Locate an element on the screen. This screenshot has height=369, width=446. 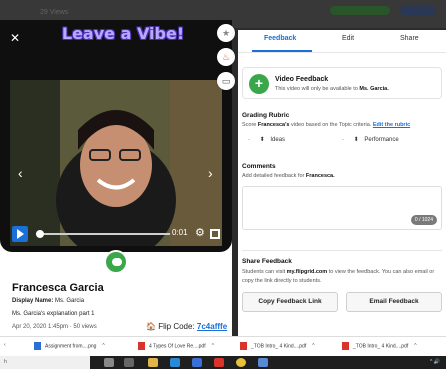
gear-icon: ⚙ is located at coordinates (200, 232).